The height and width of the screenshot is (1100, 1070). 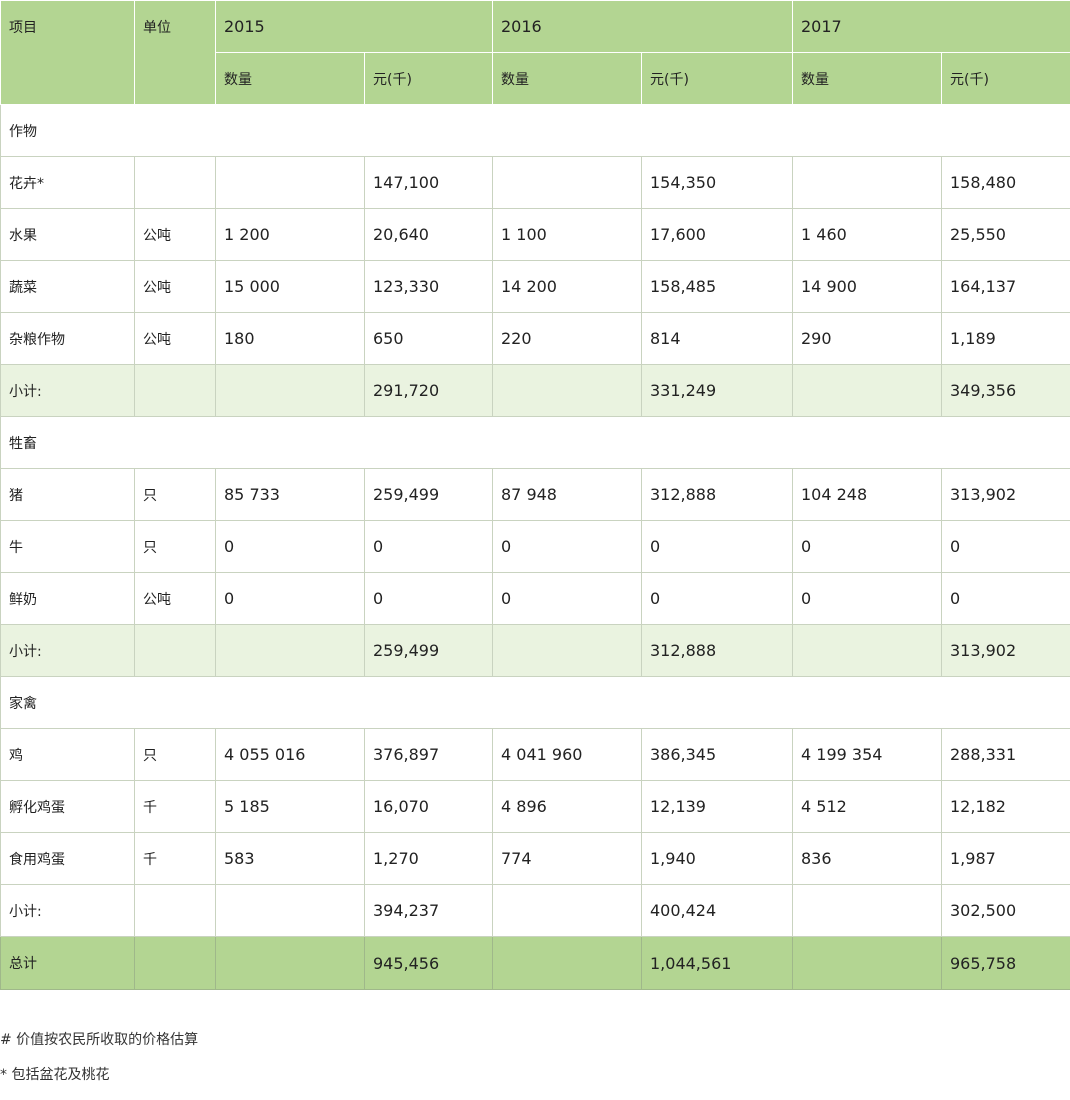 What do you see at coordinates (429, 339) in the screenshot?
I see `value-cell: 650` at bounding box center [429, 339].